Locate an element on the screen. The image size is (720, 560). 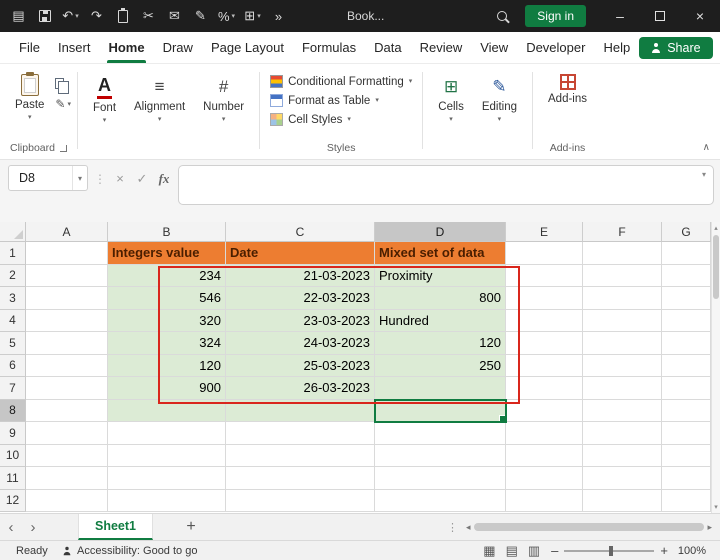
column-header-e: E is located at coordinates (544, 232).